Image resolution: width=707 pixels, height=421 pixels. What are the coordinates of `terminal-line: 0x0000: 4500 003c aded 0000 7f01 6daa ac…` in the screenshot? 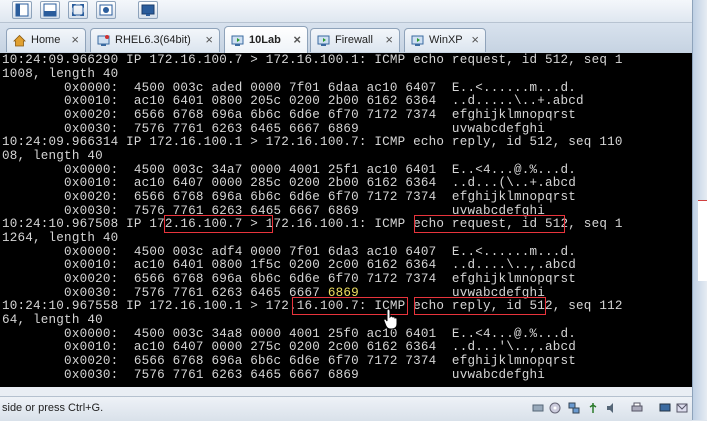 It's located at (289, 88).